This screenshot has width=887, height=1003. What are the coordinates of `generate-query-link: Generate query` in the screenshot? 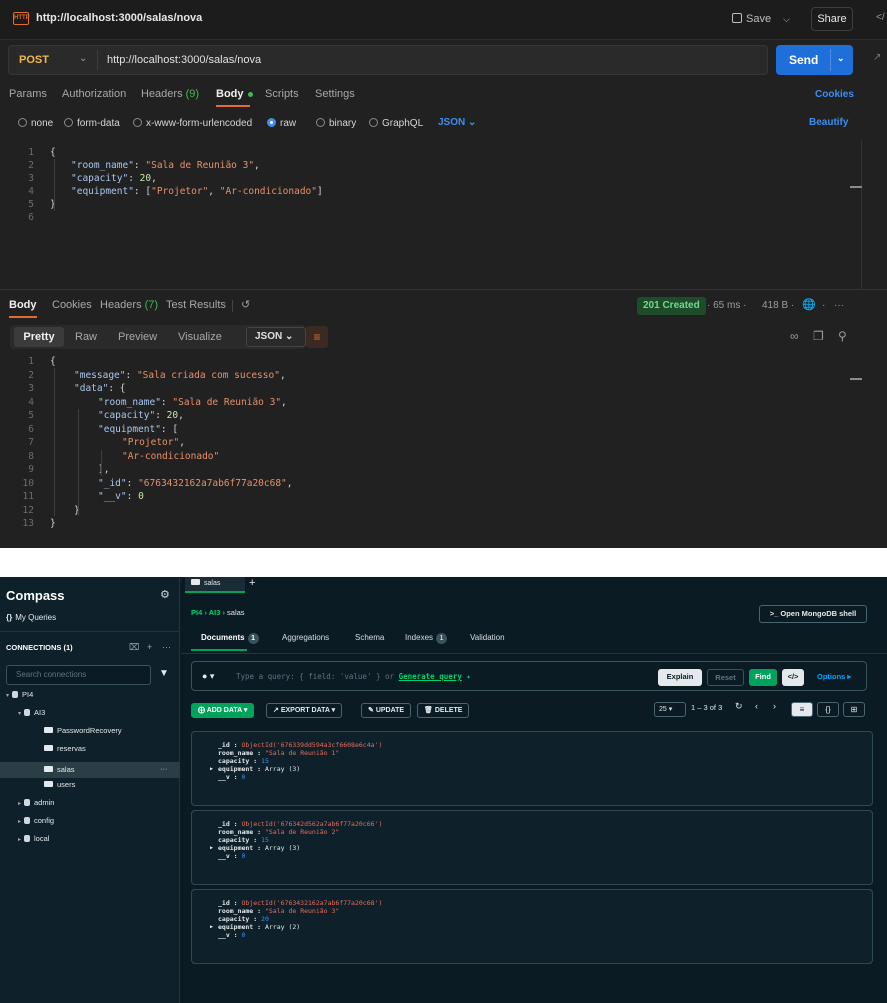 It's located at (430, 676).